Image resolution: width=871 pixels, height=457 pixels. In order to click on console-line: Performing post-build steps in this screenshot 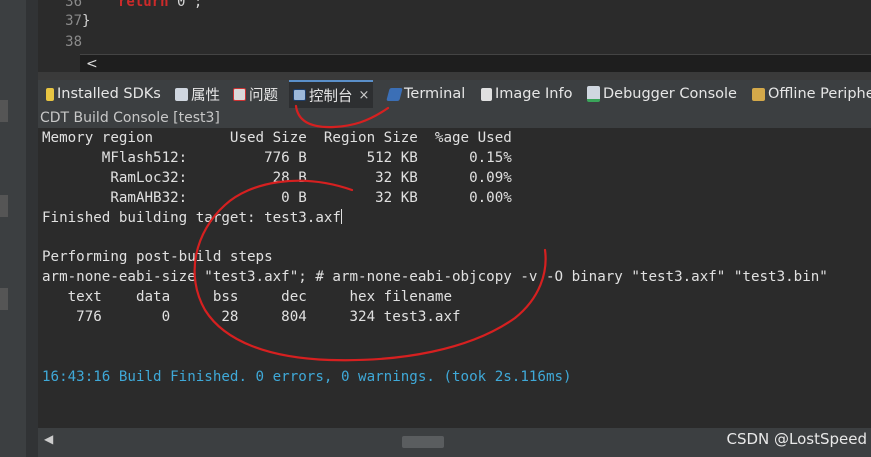, I will do `click(157, 257)`.